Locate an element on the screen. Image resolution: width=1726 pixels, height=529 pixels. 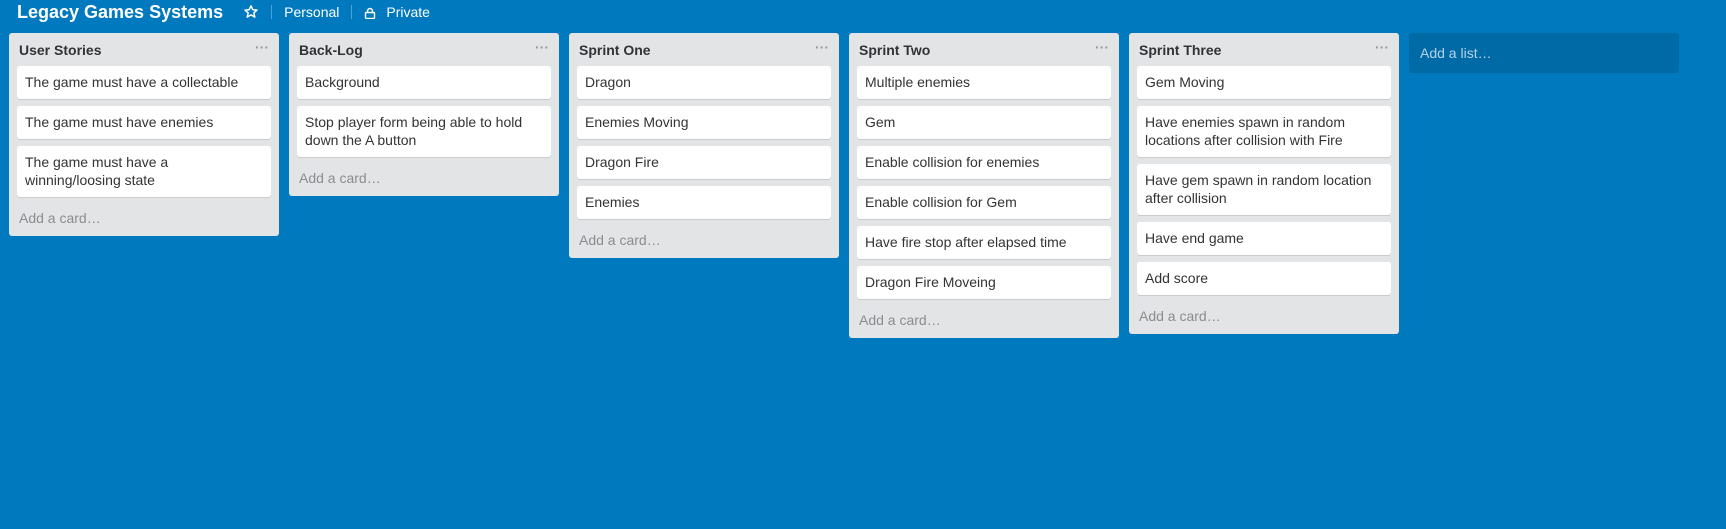
list-title: User Stories is located at coordinates (60, 50).